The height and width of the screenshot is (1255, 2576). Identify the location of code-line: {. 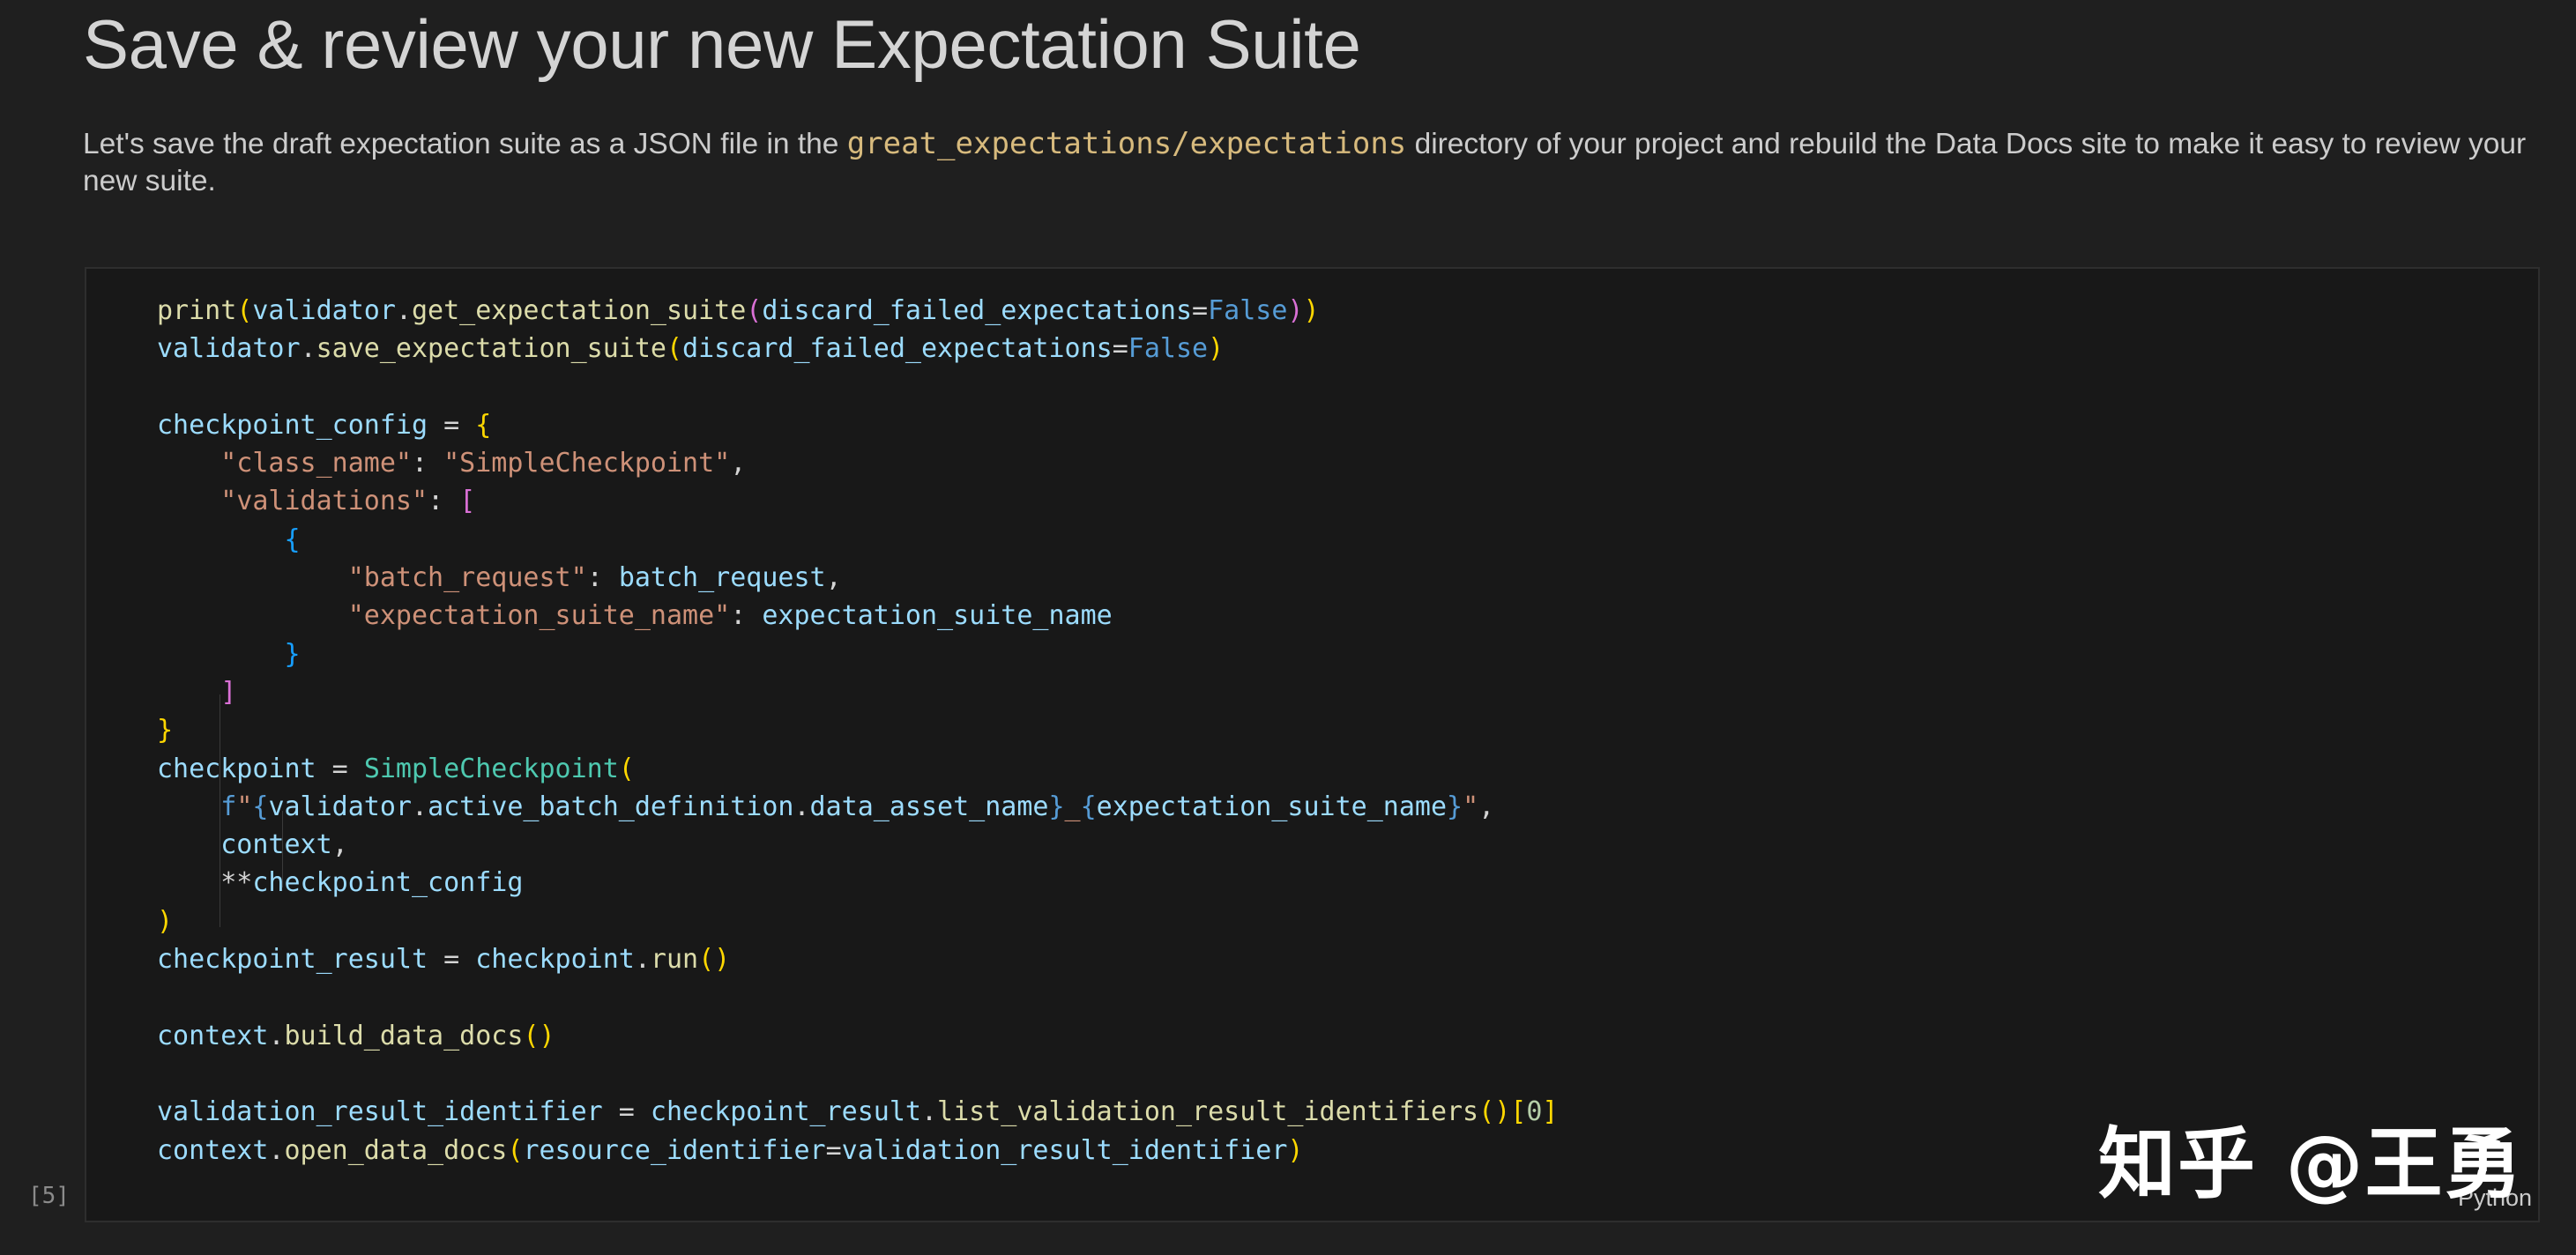
(292, 539).